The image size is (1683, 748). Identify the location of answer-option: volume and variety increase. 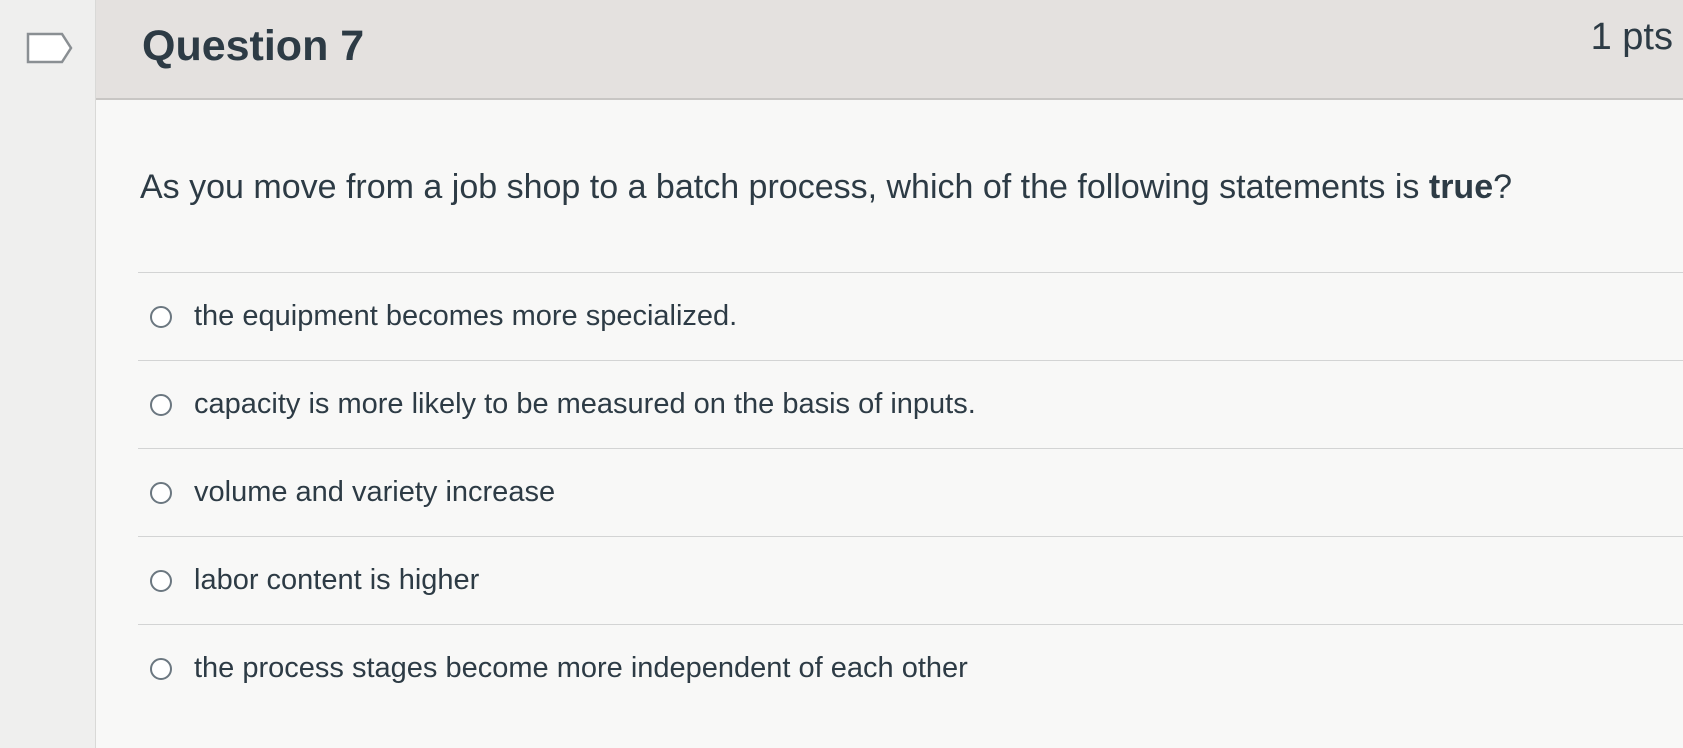
(910, 492).